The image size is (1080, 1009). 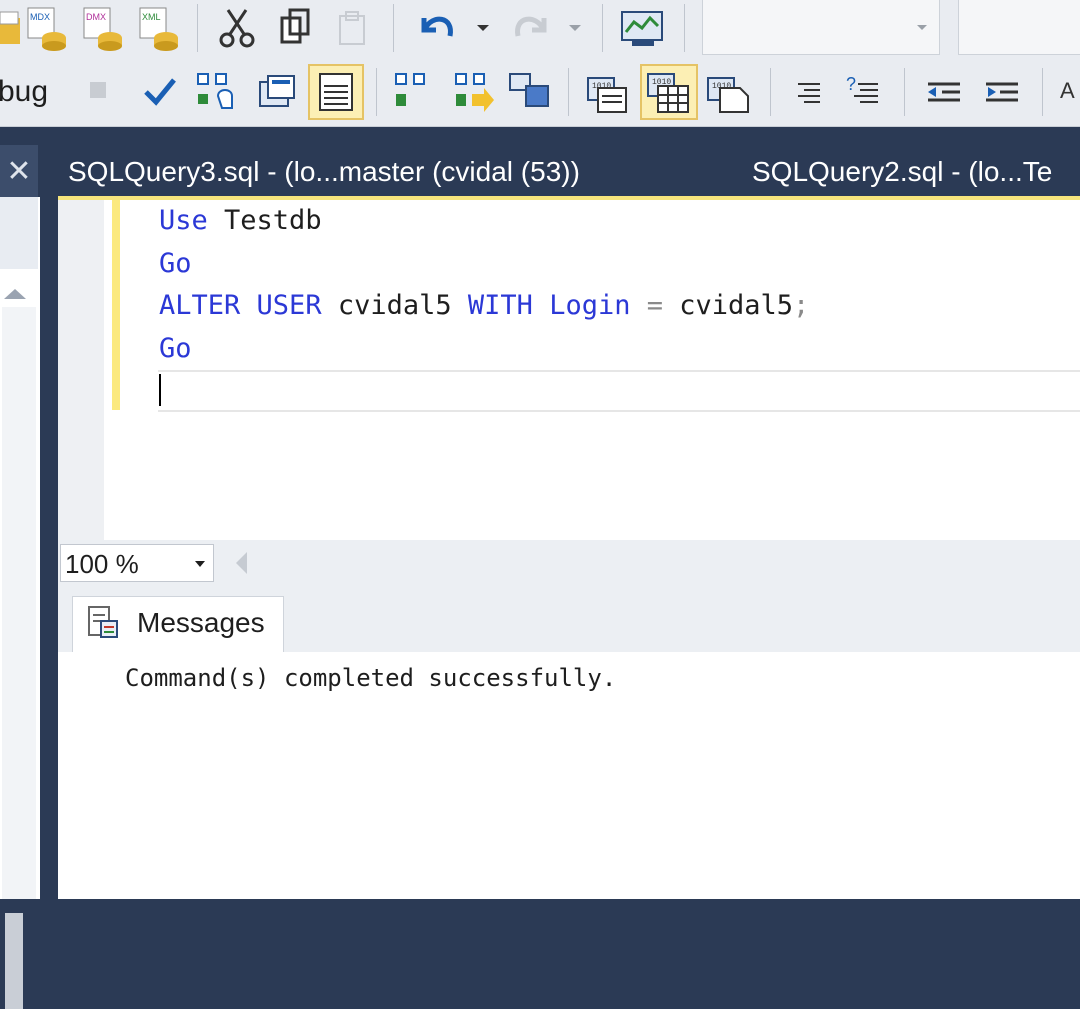 I want to click on results-tab-strip: Messages, so click(x=569, y=619).